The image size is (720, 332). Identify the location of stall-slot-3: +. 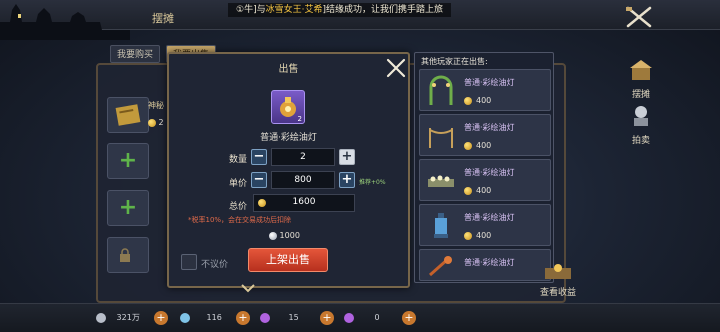
(128, 208).